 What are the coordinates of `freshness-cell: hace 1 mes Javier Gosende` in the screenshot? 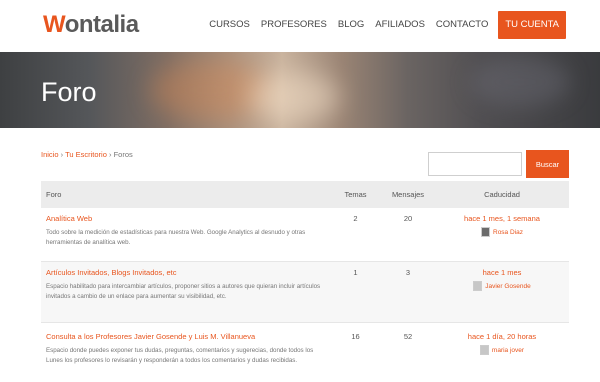 It's located at (502, 282).